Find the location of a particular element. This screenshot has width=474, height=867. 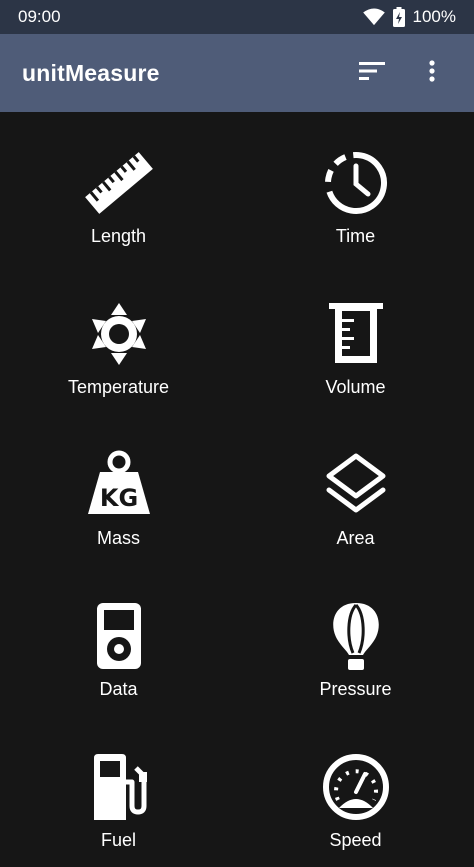

category-mass: KG Mass is located at coordinates (118, 489).